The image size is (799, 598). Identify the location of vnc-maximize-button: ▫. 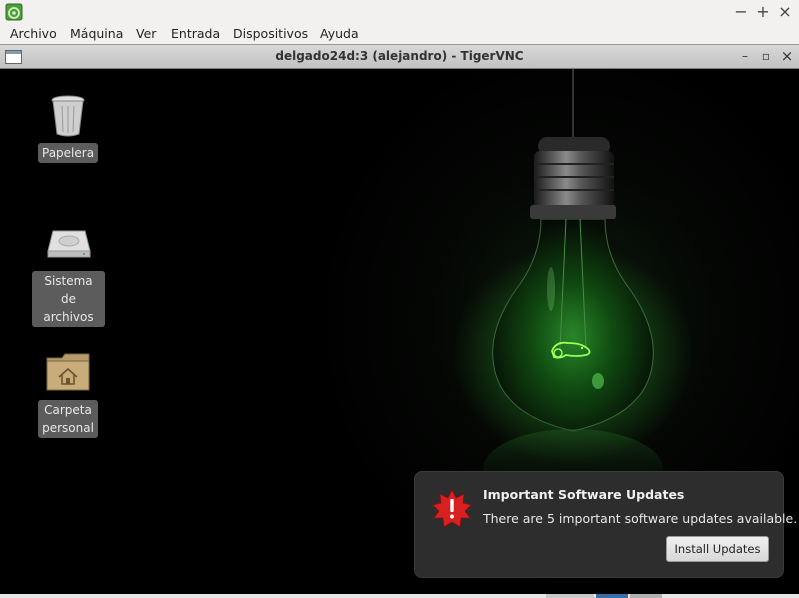
(766, 56).